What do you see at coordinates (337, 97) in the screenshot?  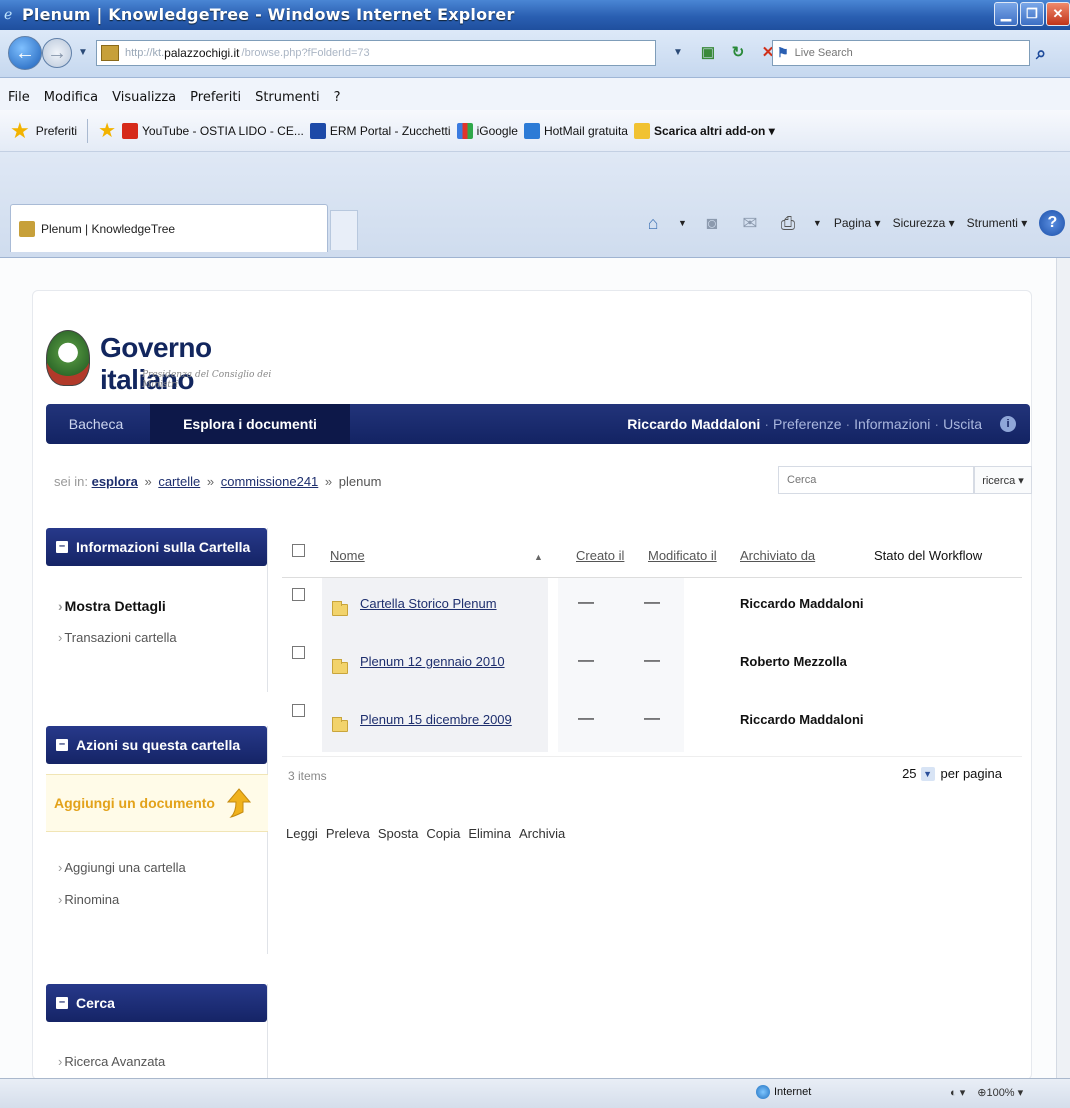 I see `menu-help: ?` at bounding box center [337, 97].